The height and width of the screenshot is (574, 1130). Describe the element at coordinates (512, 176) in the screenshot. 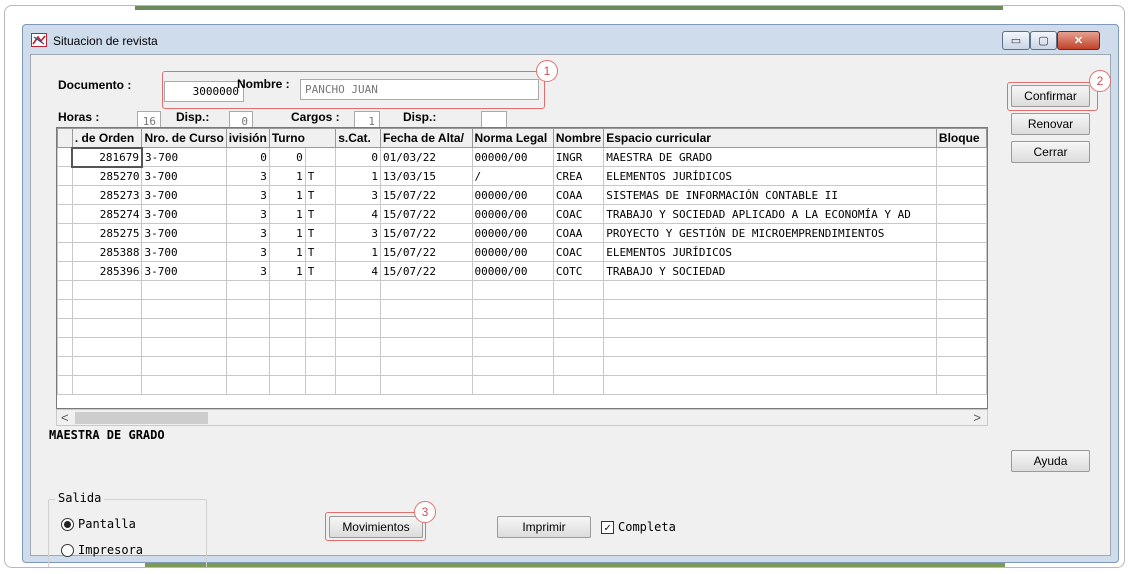

I see `table-cell: /` at that location.